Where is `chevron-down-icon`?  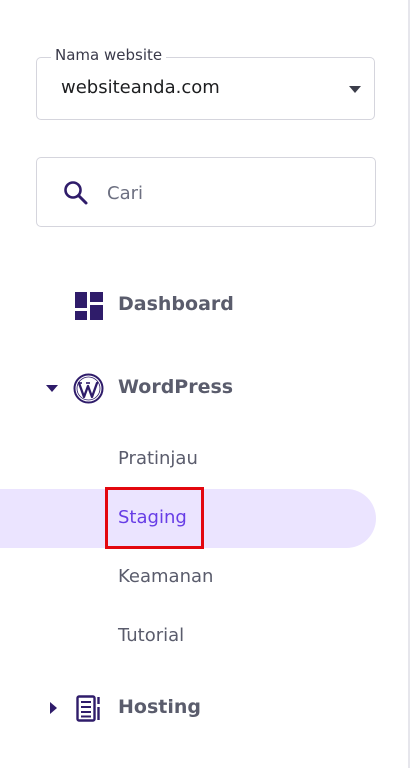 chevron-down-icon is located at coordinates (355, 89).